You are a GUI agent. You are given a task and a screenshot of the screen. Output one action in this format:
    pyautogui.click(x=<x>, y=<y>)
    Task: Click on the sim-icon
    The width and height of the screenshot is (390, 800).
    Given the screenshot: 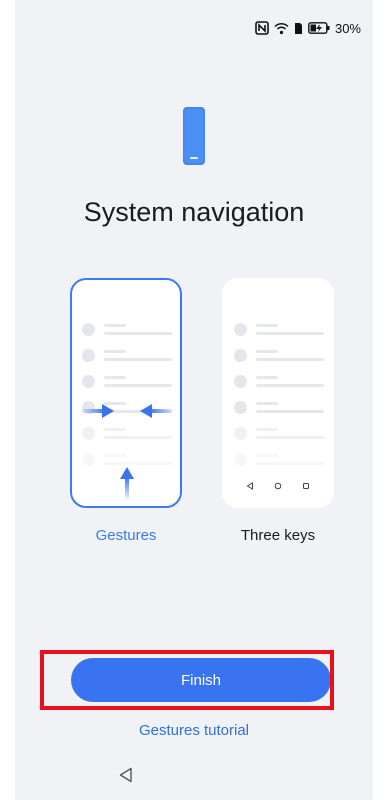 What is the action you would take?
    pyautogui.click(x=298, y=28)
    